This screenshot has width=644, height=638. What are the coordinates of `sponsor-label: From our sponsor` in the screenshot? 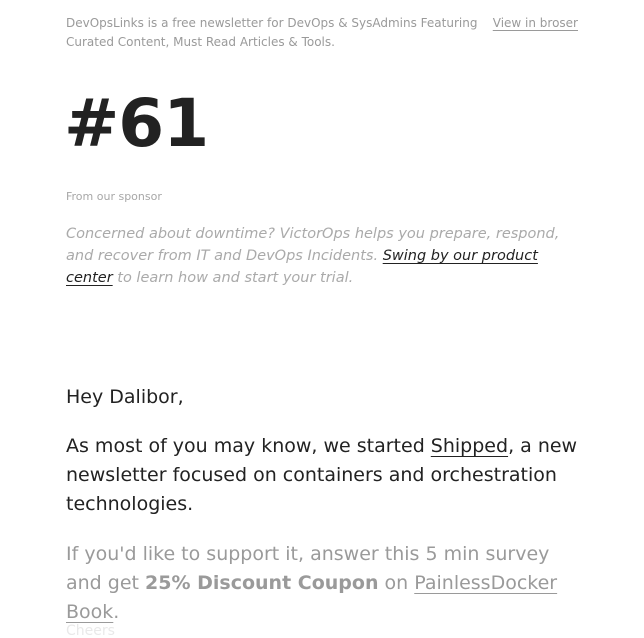 It's located at (114, 196).